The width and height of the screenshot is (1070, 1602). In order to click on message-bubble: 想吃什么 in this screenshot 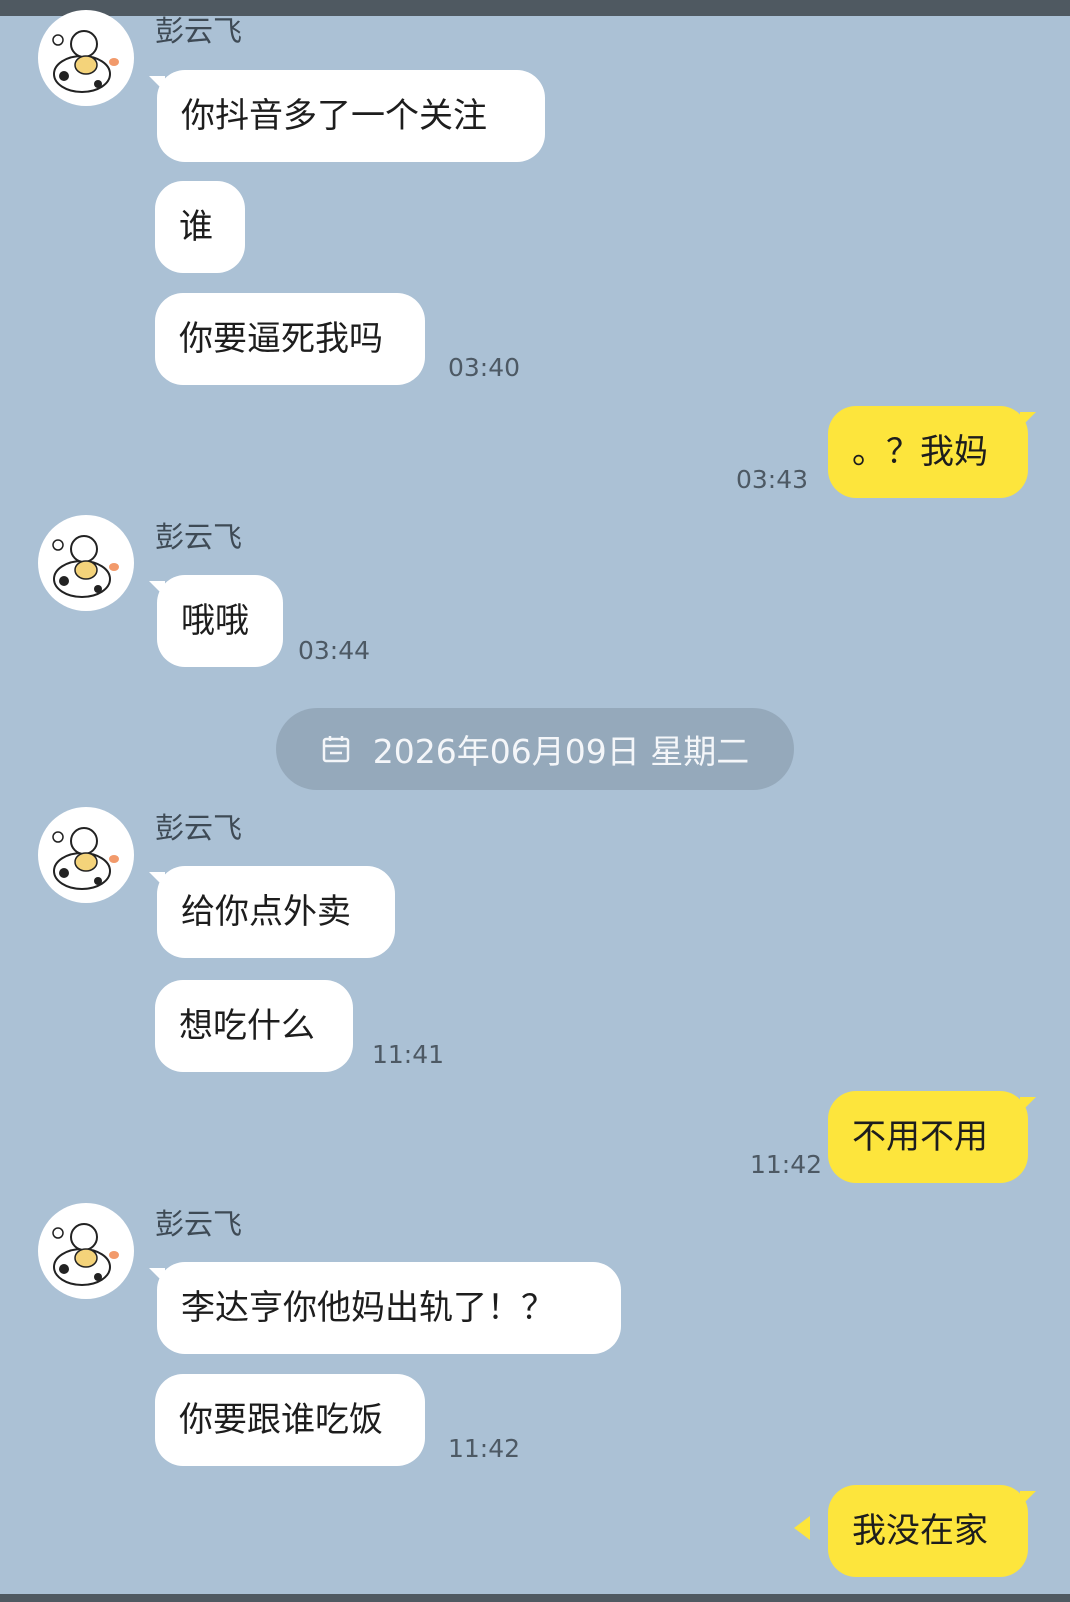, I will do `click(254, 1026)`.